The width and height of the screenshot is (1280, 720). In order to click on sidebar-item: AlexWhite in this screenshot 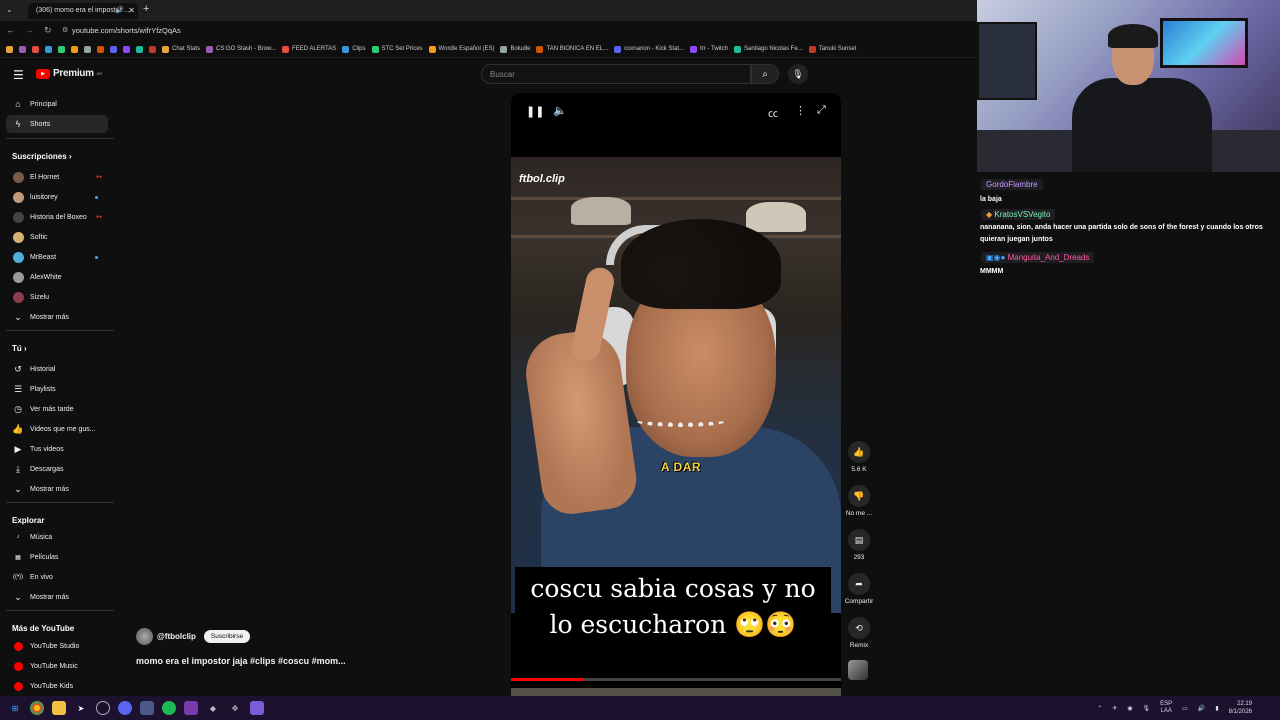, I will do `click(57, 277)`.